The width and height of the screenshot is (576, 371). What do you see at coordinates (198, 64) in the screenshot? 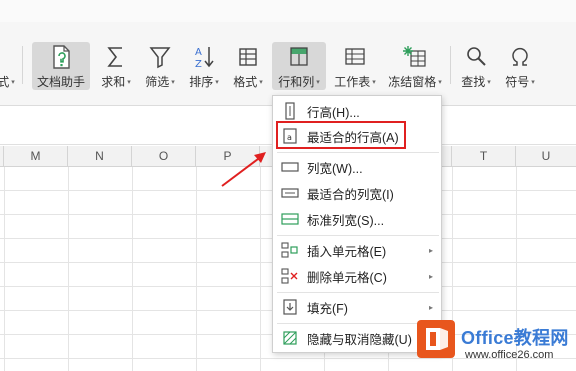
I see `svg-text: Z` at bounding box center [198, 64].